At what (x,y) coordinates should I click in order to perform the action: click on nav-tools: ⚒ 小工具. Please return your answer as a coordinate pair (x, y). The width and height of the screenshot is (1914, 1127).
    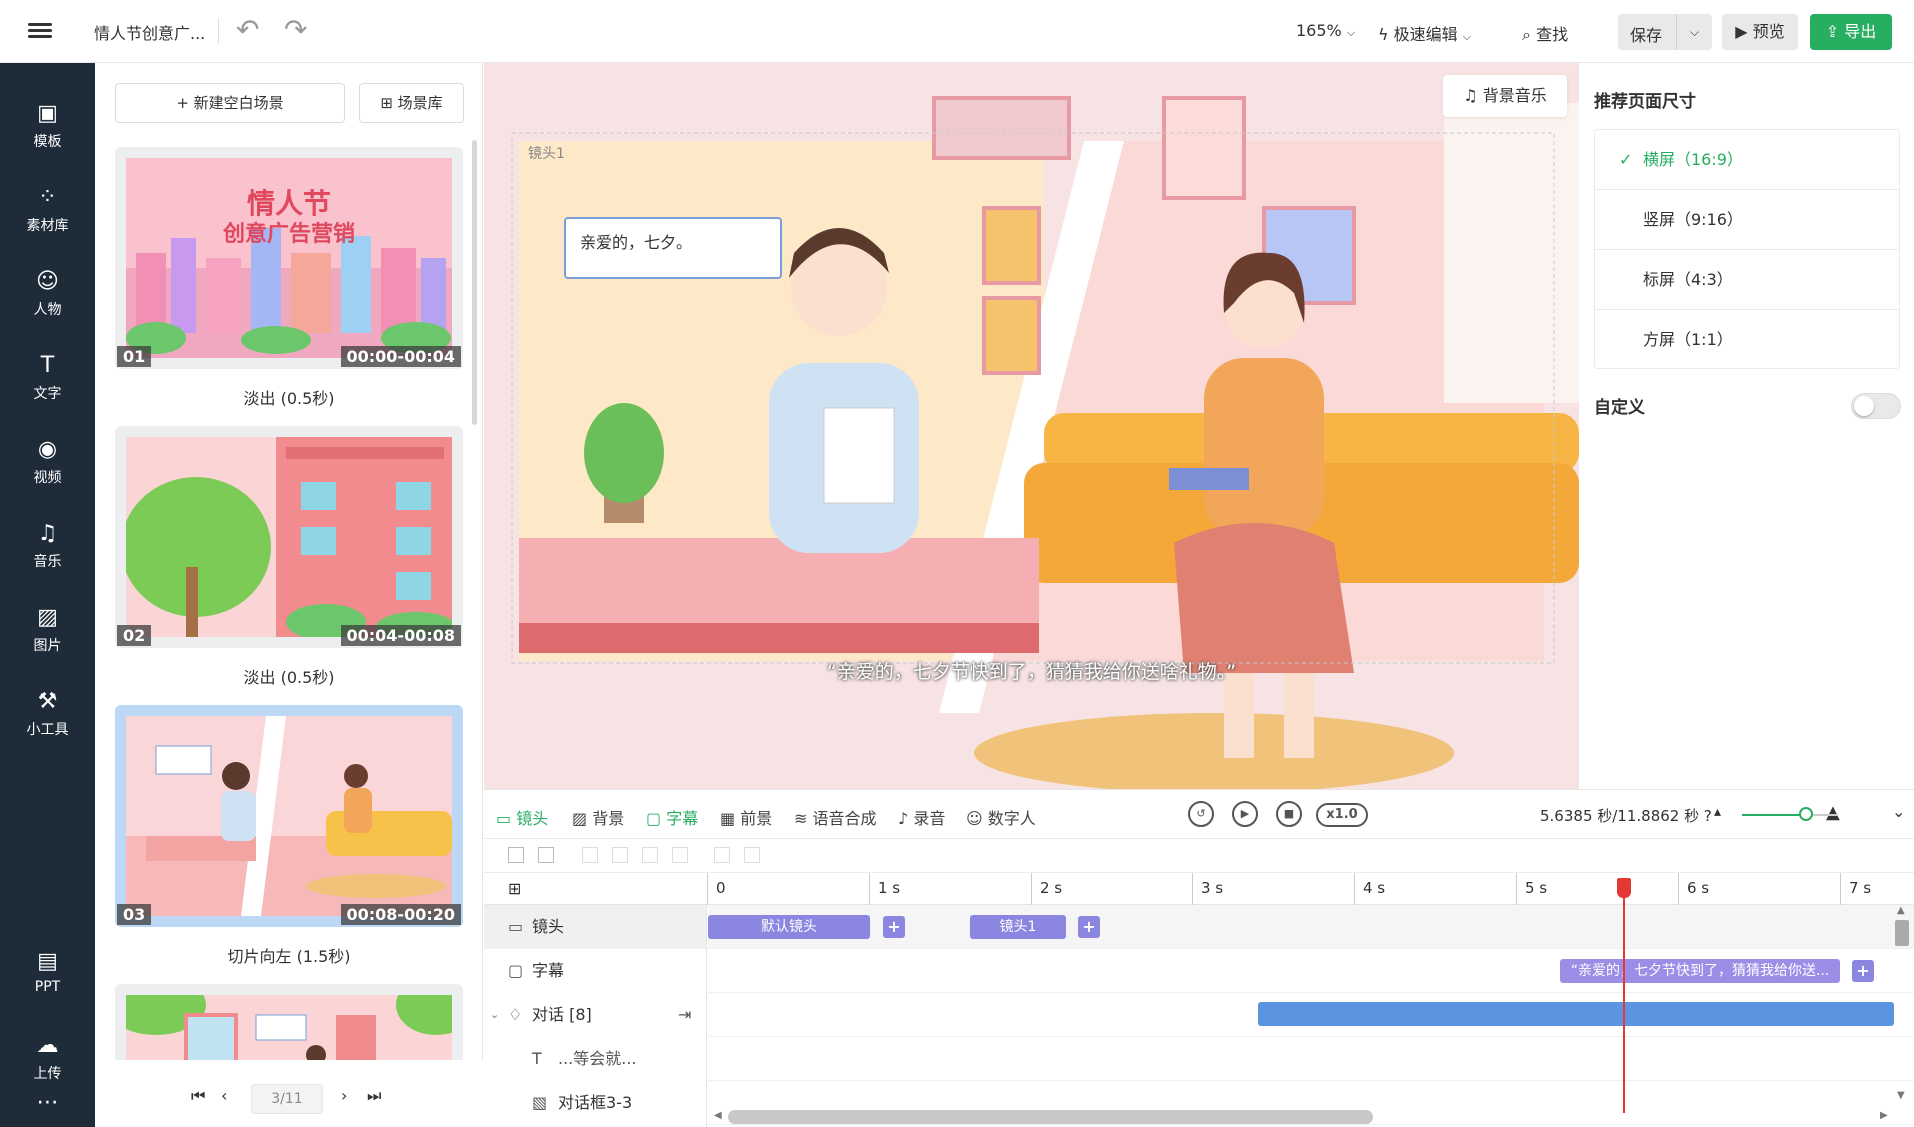
    Looking at the image, I should click on (47, 716).